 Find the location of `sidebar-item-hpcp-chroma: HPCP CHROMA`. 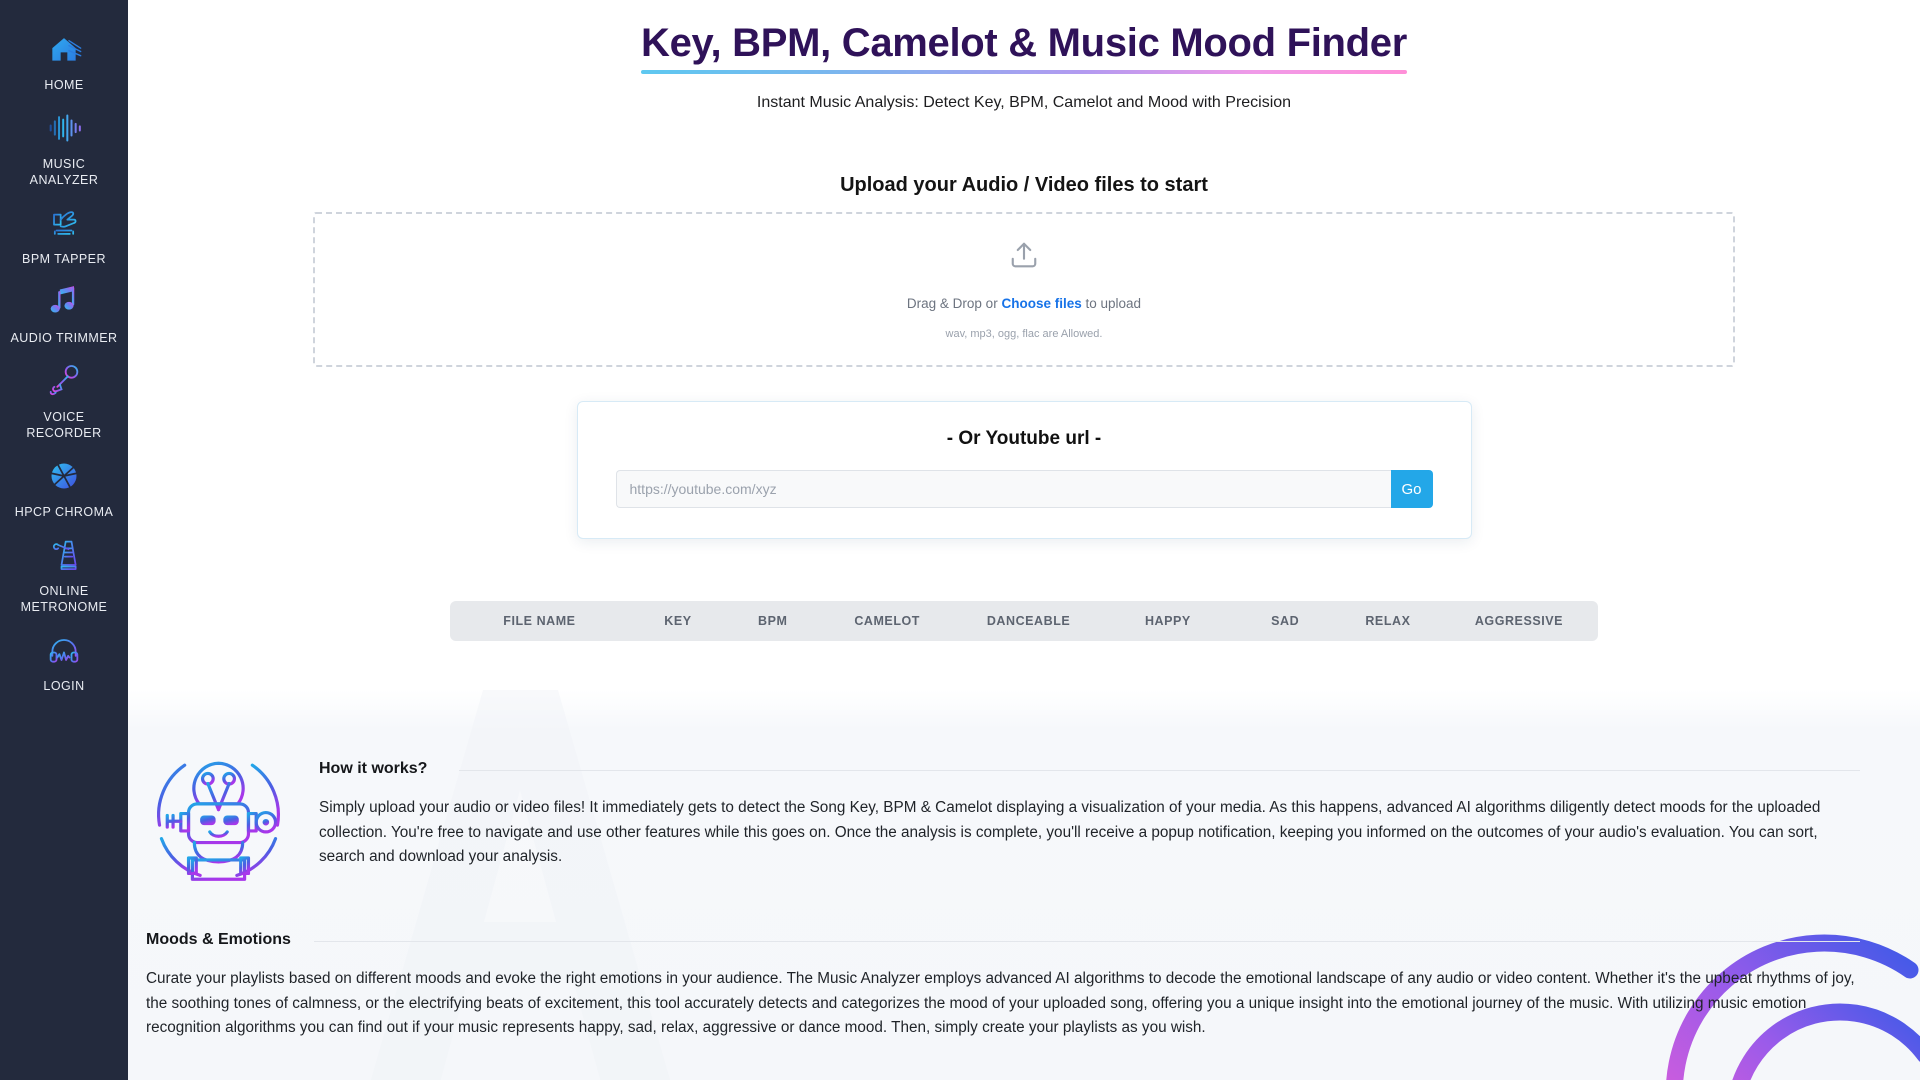

sidebar-item-hpcp-chroma: HPCP CHROMA is located at coordinates (64, 488).